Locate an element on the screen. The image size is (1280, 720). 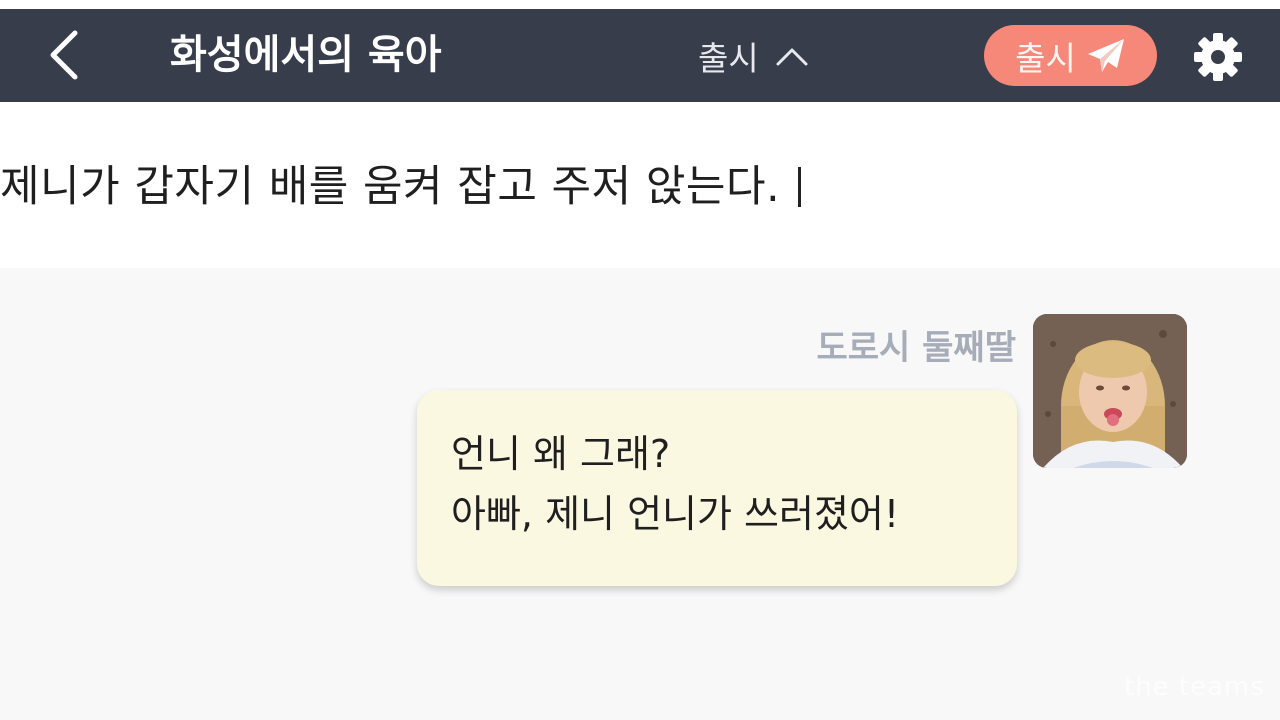
story-title: 화성에서의 육아 is located at coordinates (306, 55).